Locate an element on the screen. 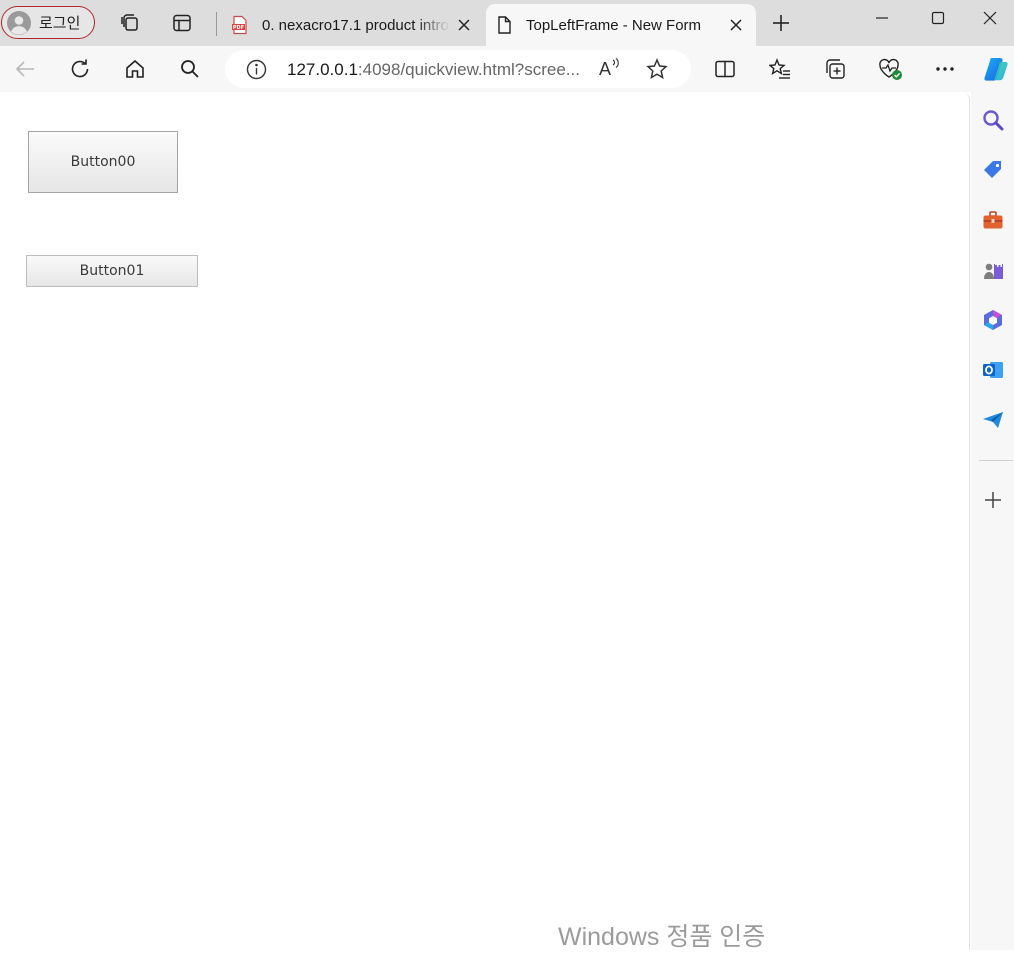 The image size is (1014, 953). outlook-icon is located at coordinates (993, 370).